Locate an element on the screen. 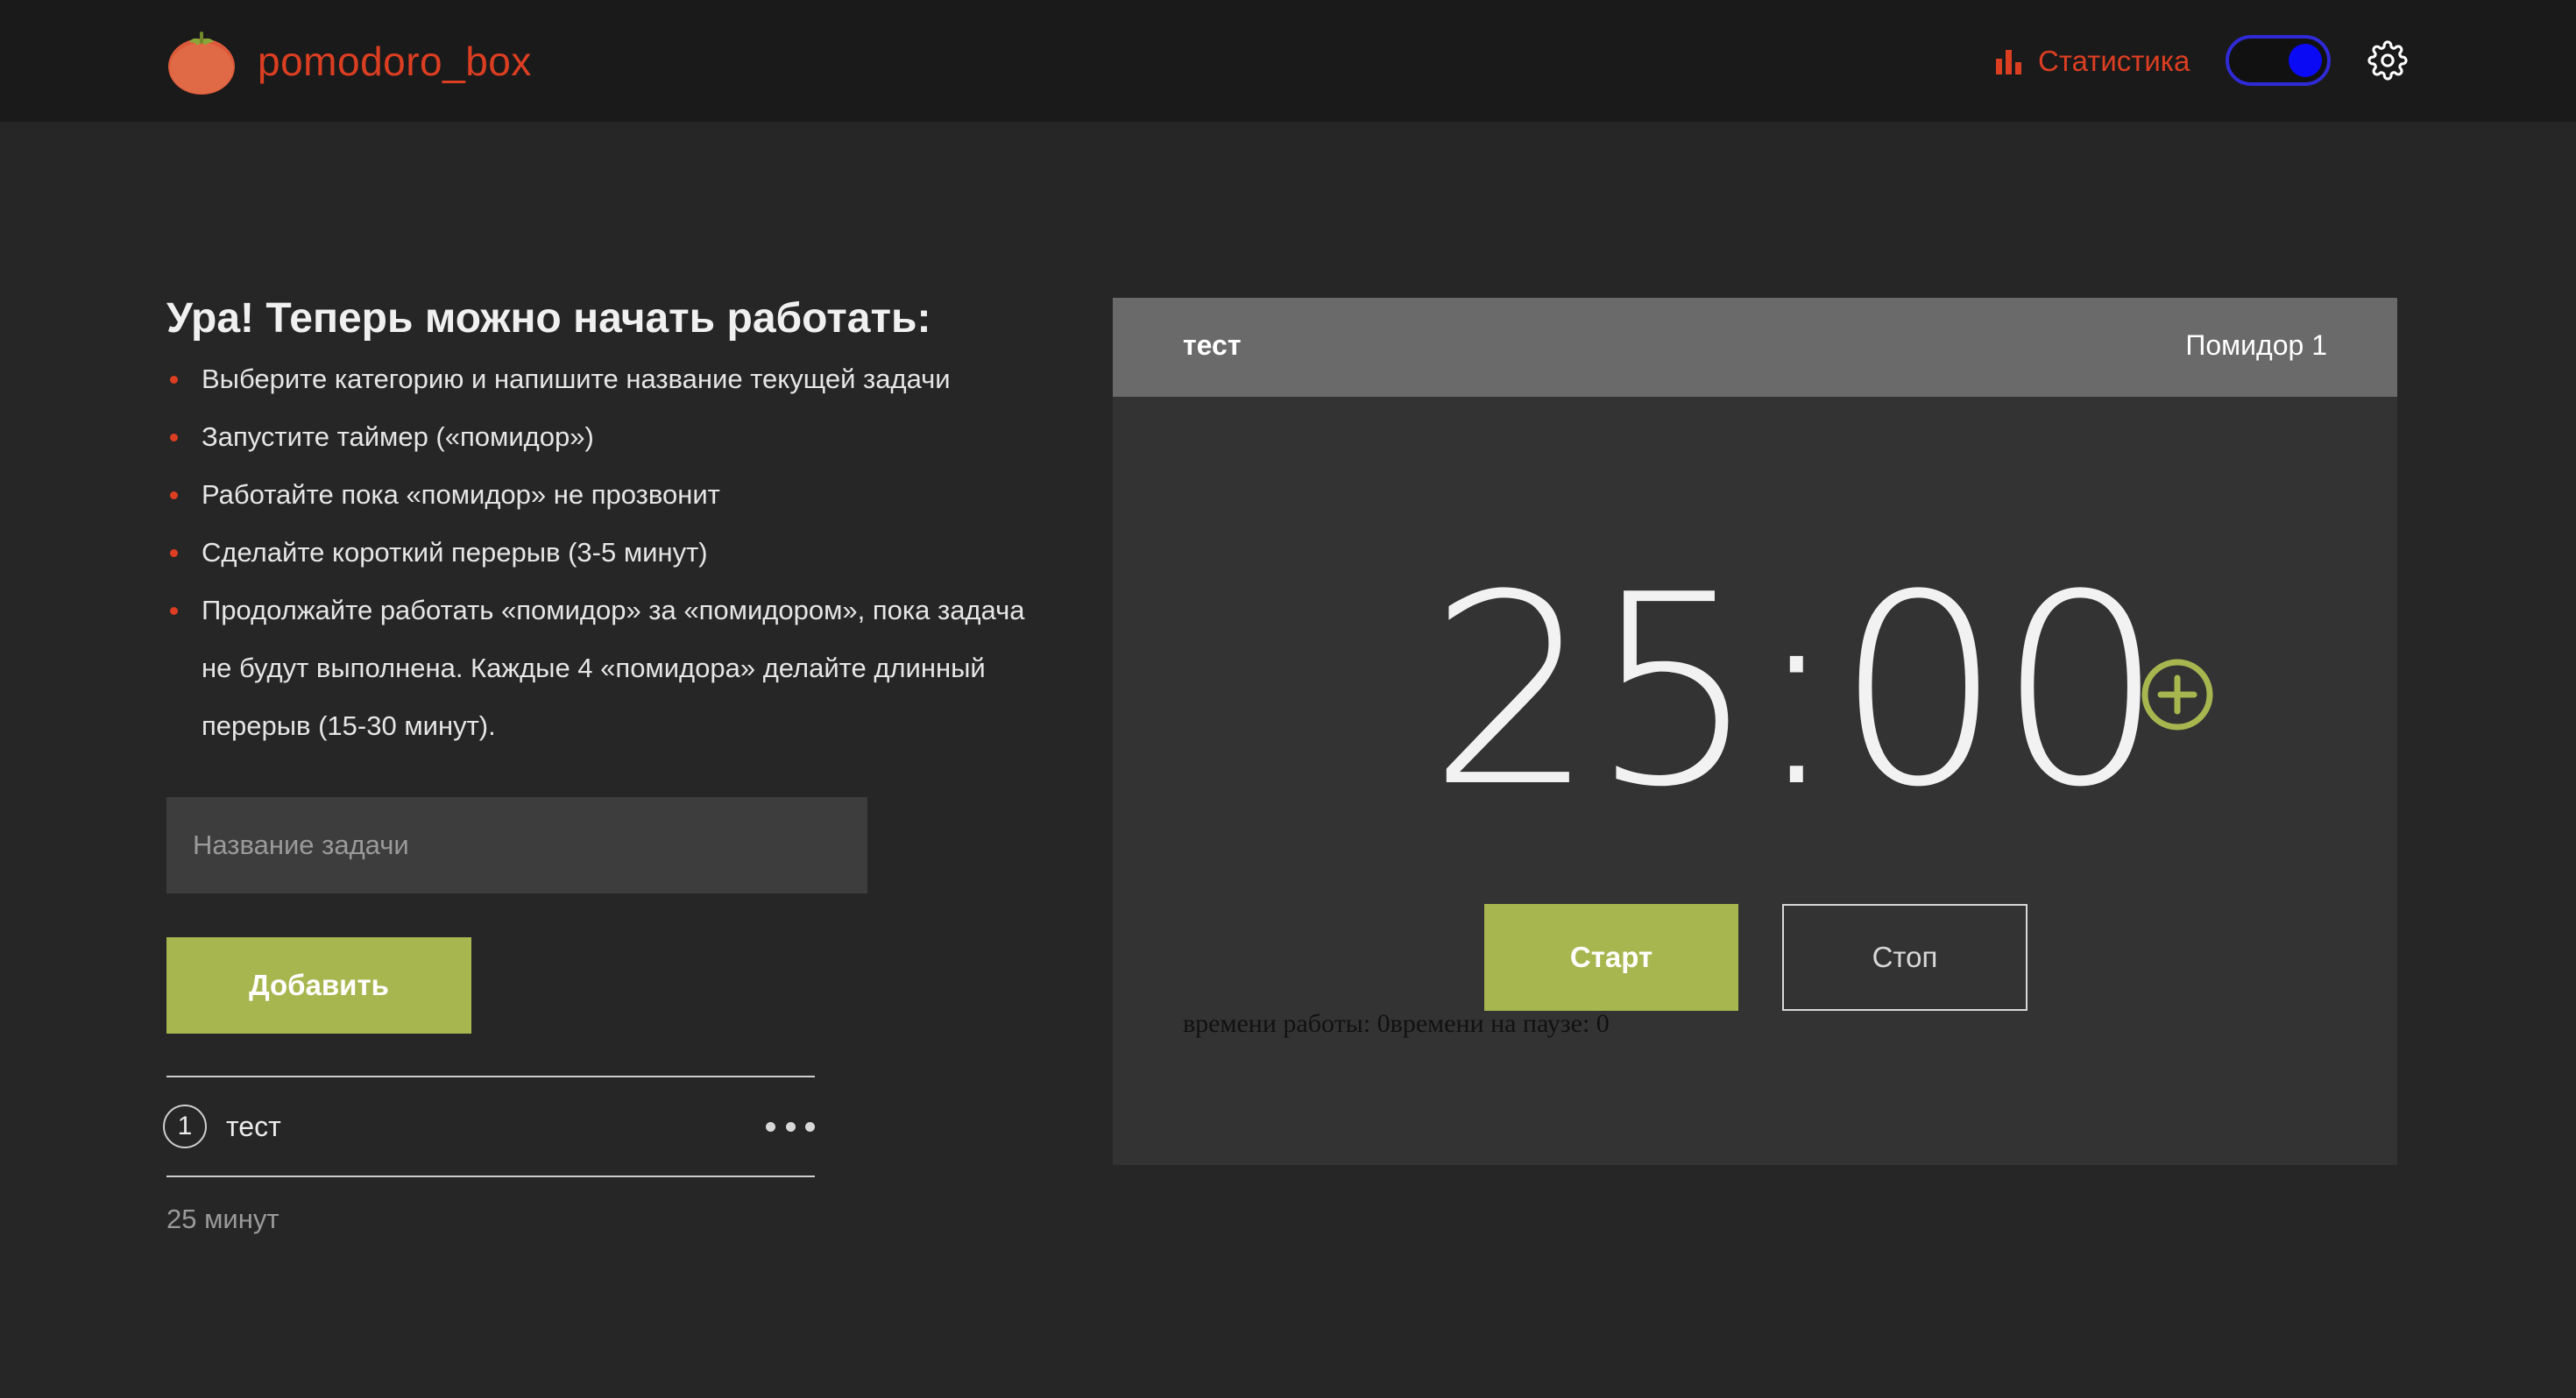  stop-button: Стоп is located at coordinates (1905, 957).